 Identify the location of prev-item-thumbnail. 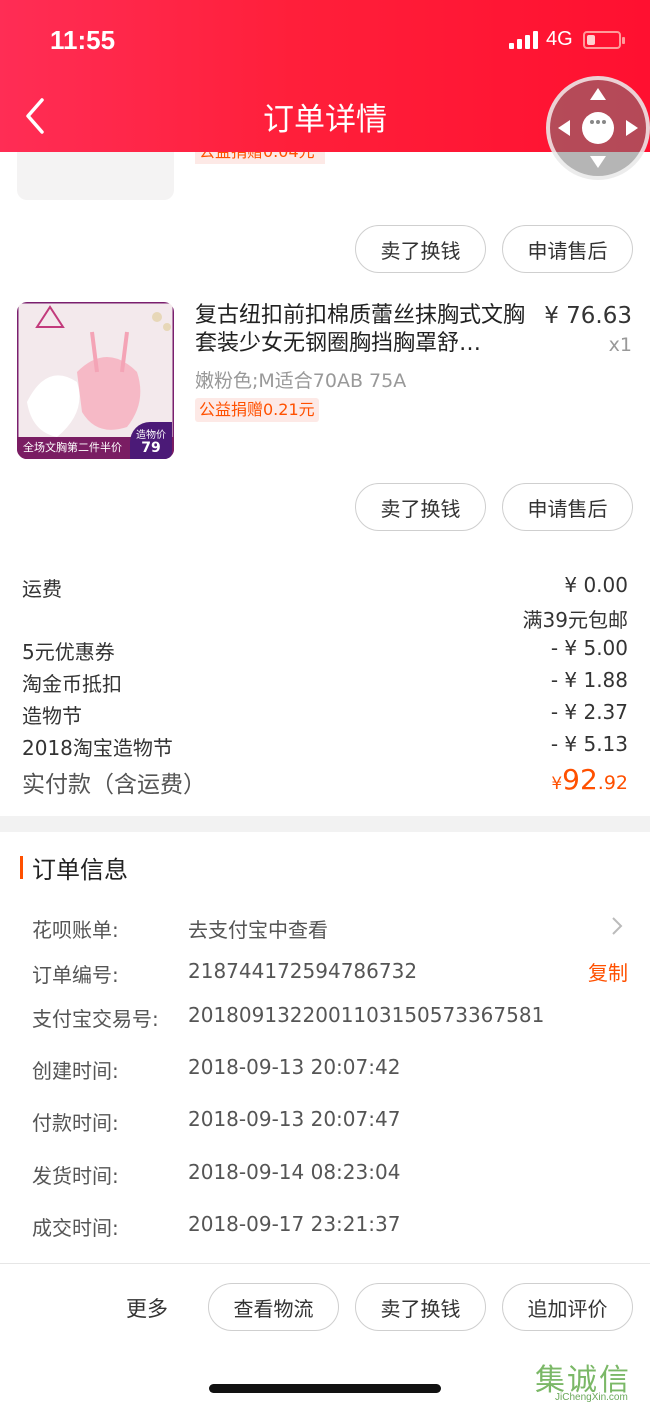
(95, 176).